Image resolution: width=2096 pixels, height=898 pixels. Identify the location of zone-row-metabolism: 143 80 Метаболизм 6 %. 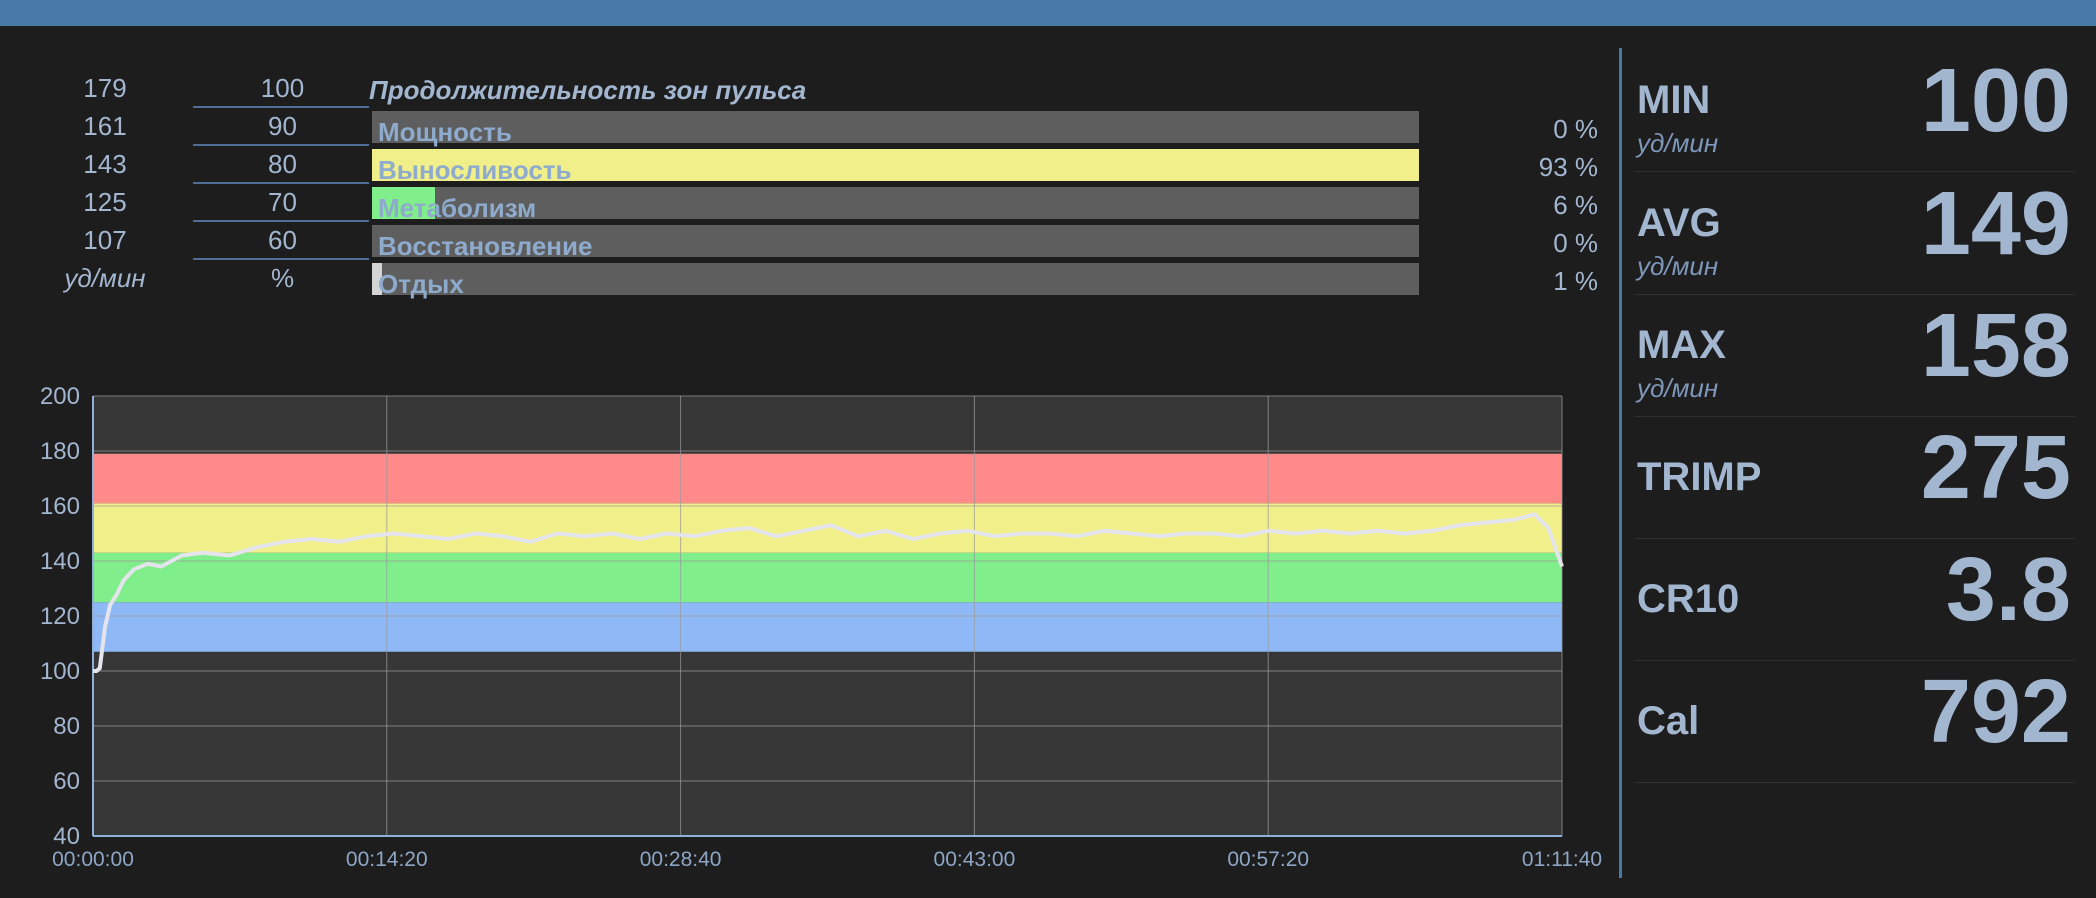
(810, 185).